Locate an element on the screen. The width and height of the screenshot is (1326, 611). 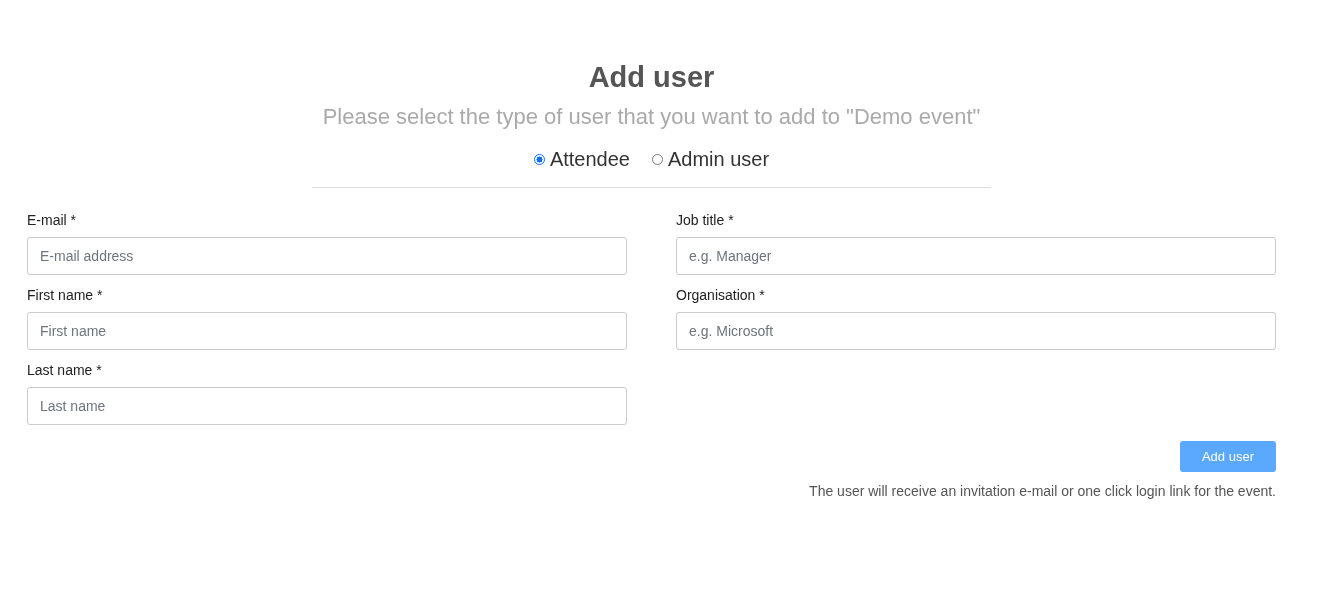
radio-label: Attendee is located at coordinates (589, 159).